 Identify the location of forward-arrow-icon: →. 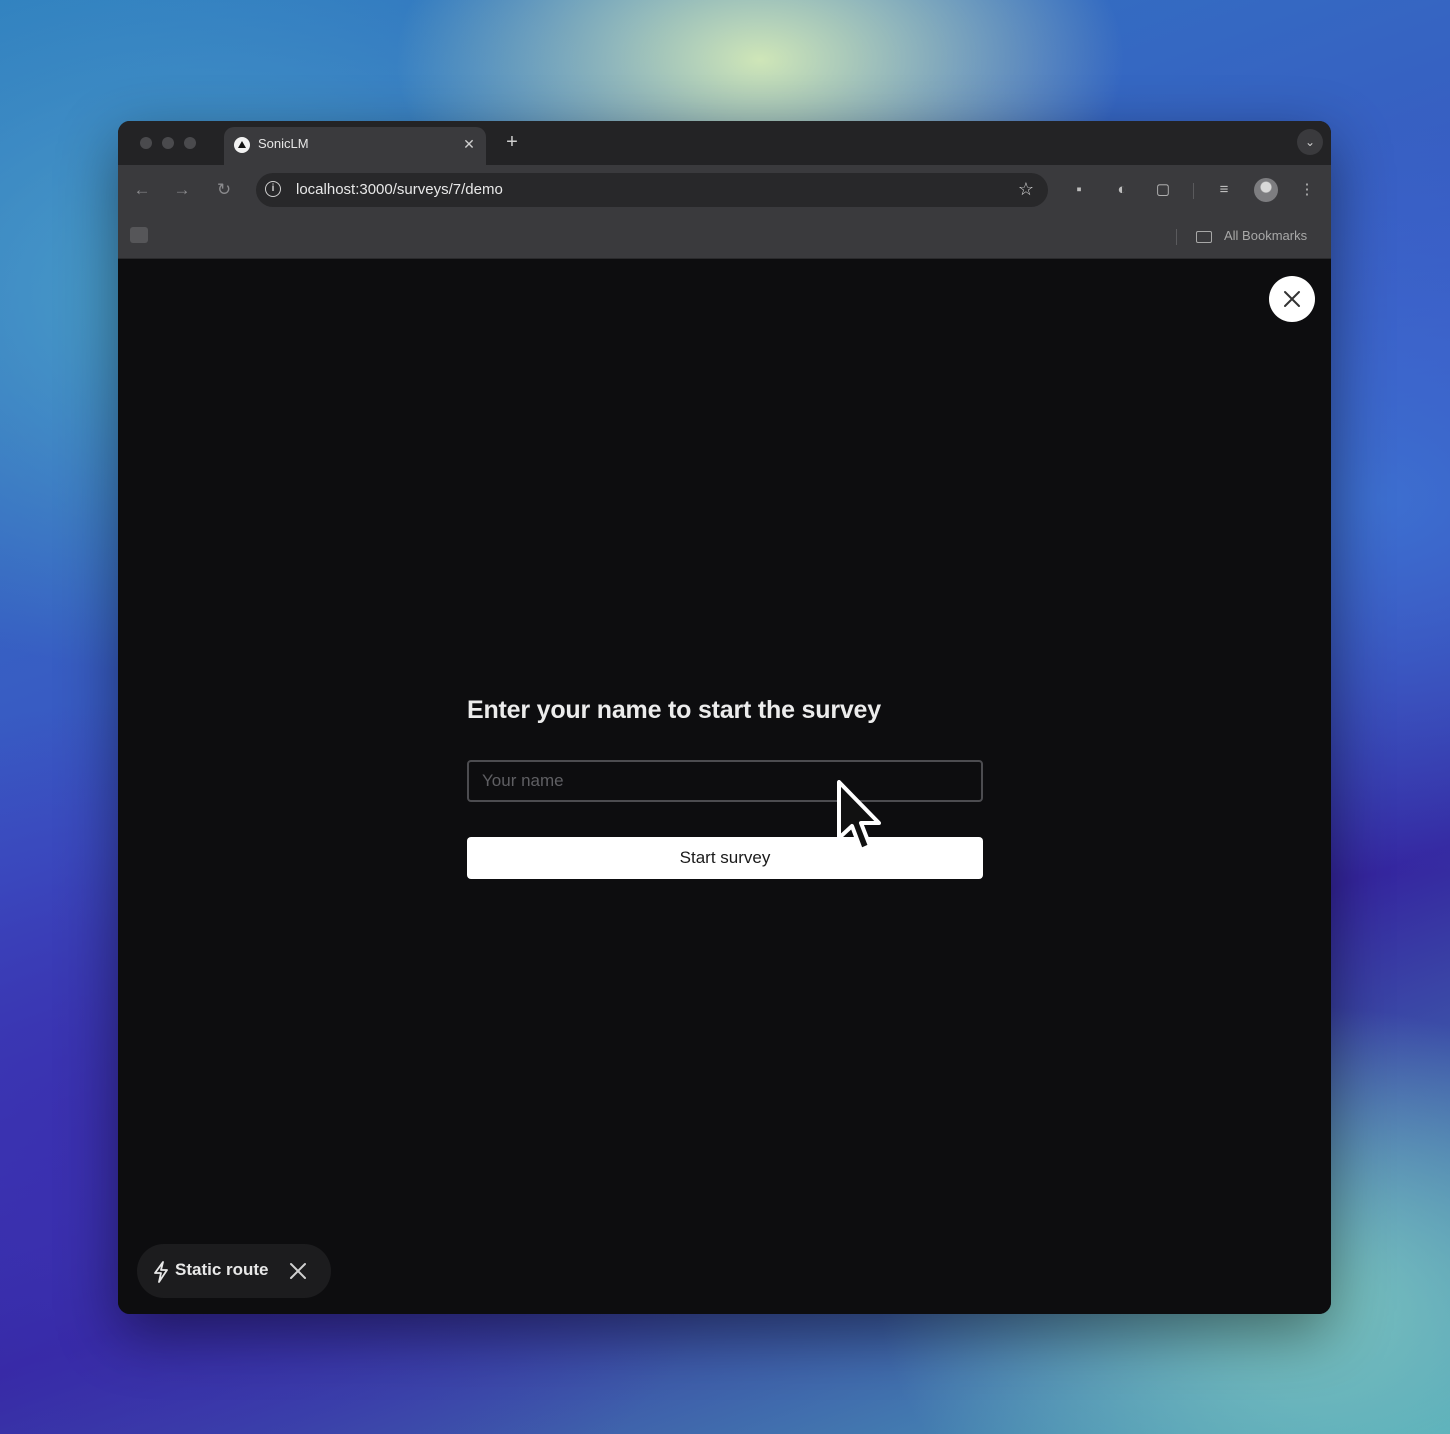
(182, 190).